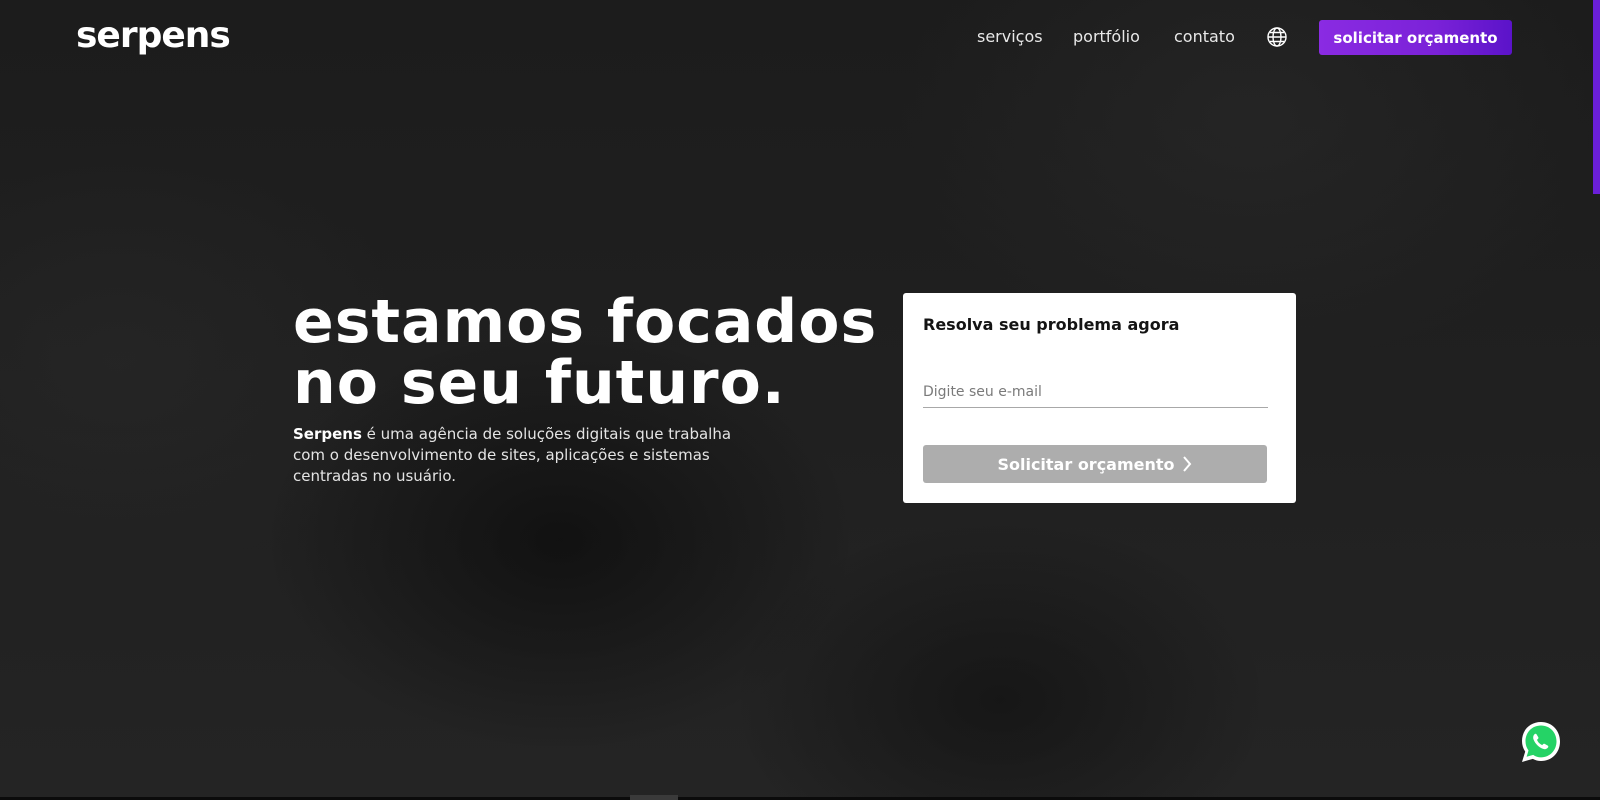 The width and height of the screenshot is (1600, 800). I want to click on brand-name: Serpens, so click(327, 434).